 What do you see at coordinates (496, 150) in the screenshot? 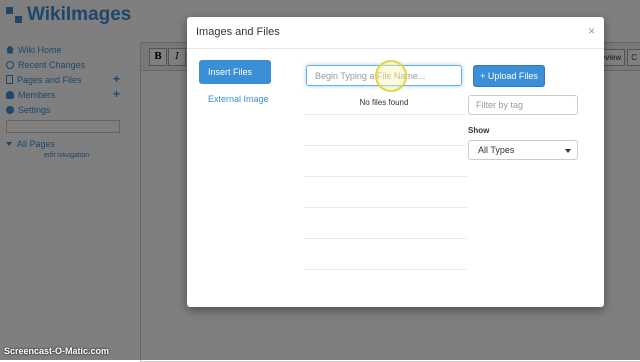
I see `file-type-select-value: All Types` at bounding box center [496, 150].